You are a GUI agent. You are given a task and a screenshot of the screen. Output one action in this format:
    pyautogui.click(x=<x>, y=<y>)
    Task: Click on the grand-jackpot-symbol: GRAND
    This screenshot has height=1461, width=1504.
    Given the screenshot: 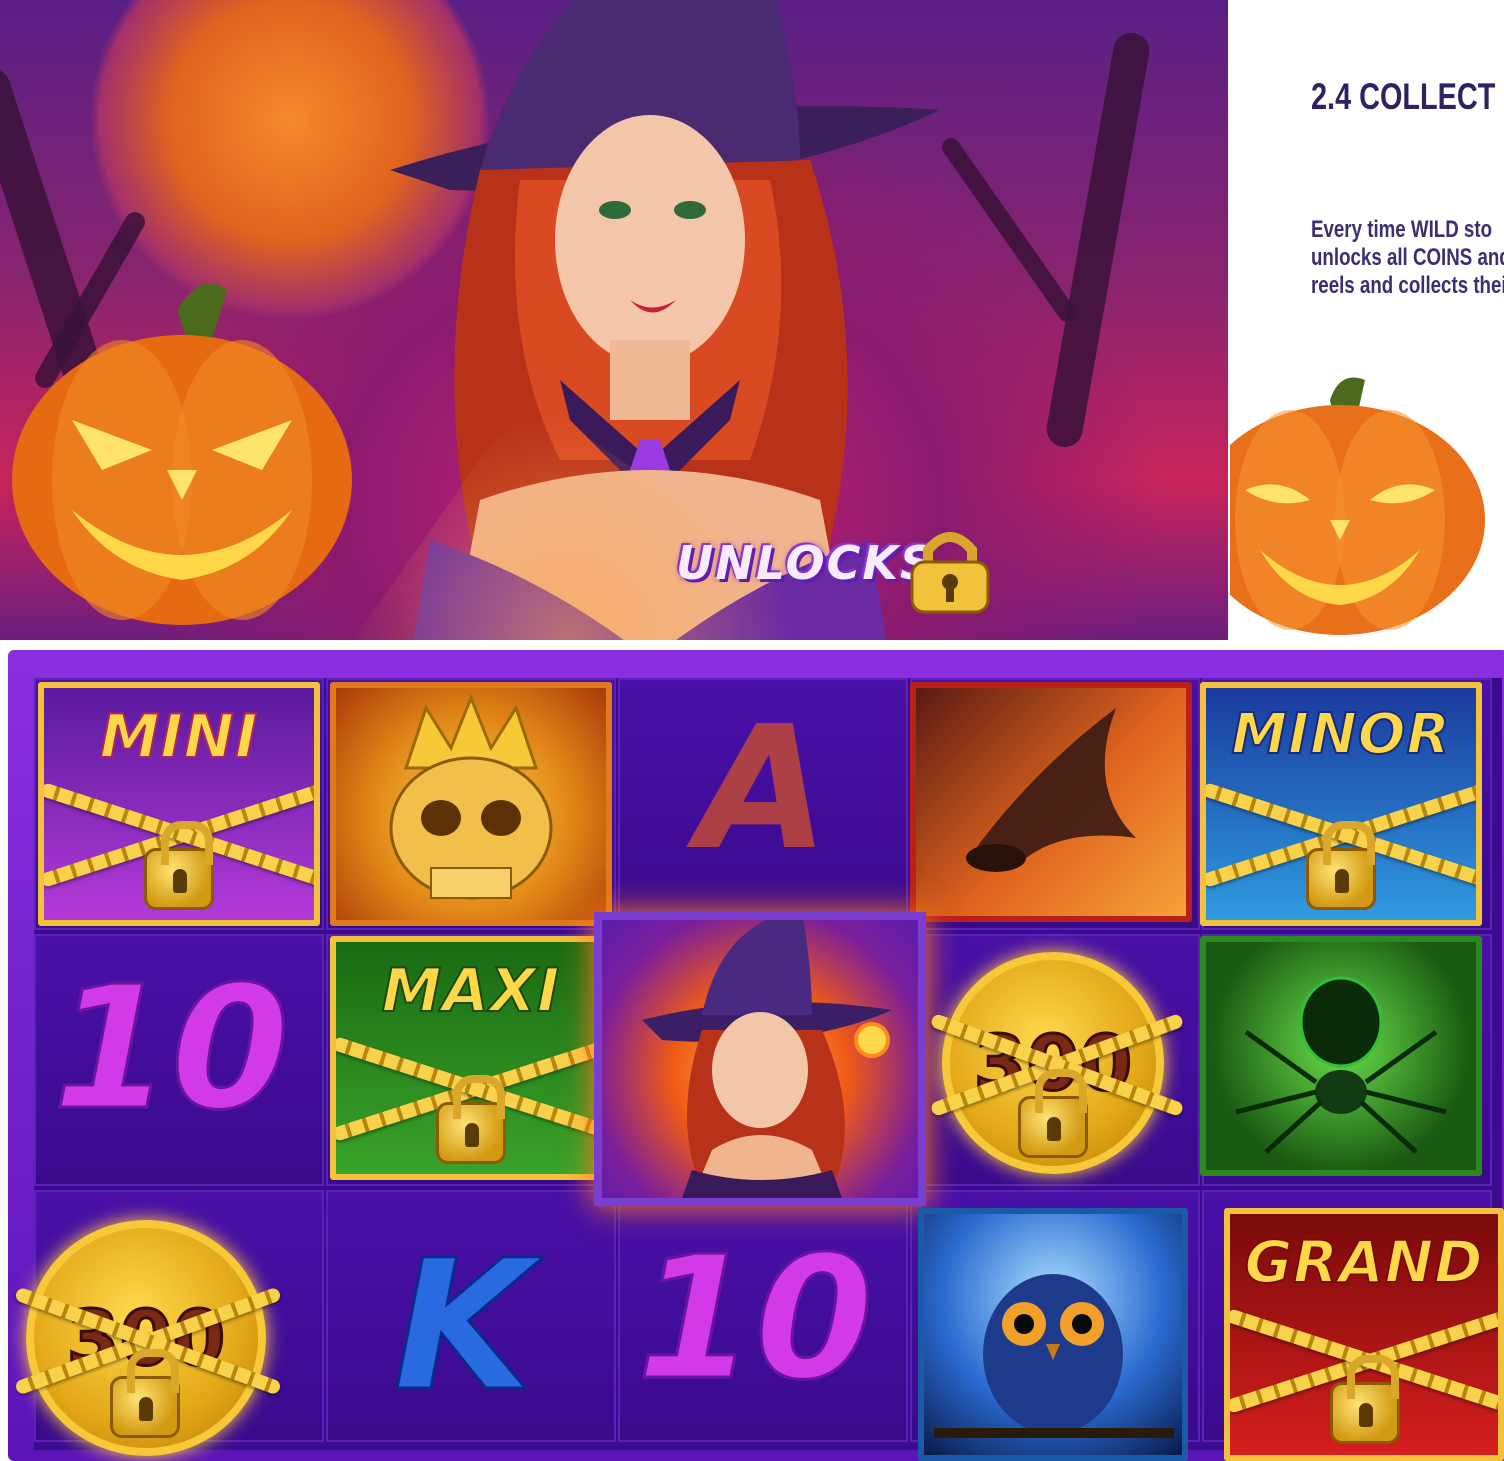 What is the action you would take?
    pyautogui.click(x=1364, y=1334)
    